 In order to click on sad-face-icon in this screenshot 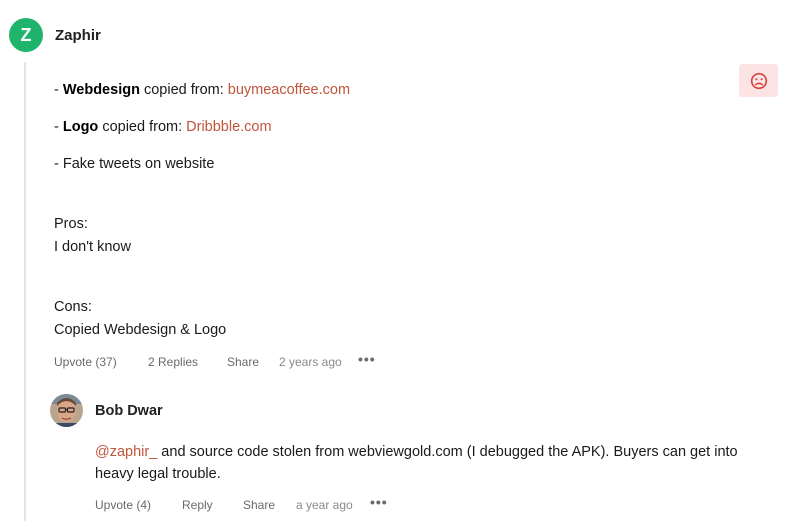, I will do `click(758, 80)`.